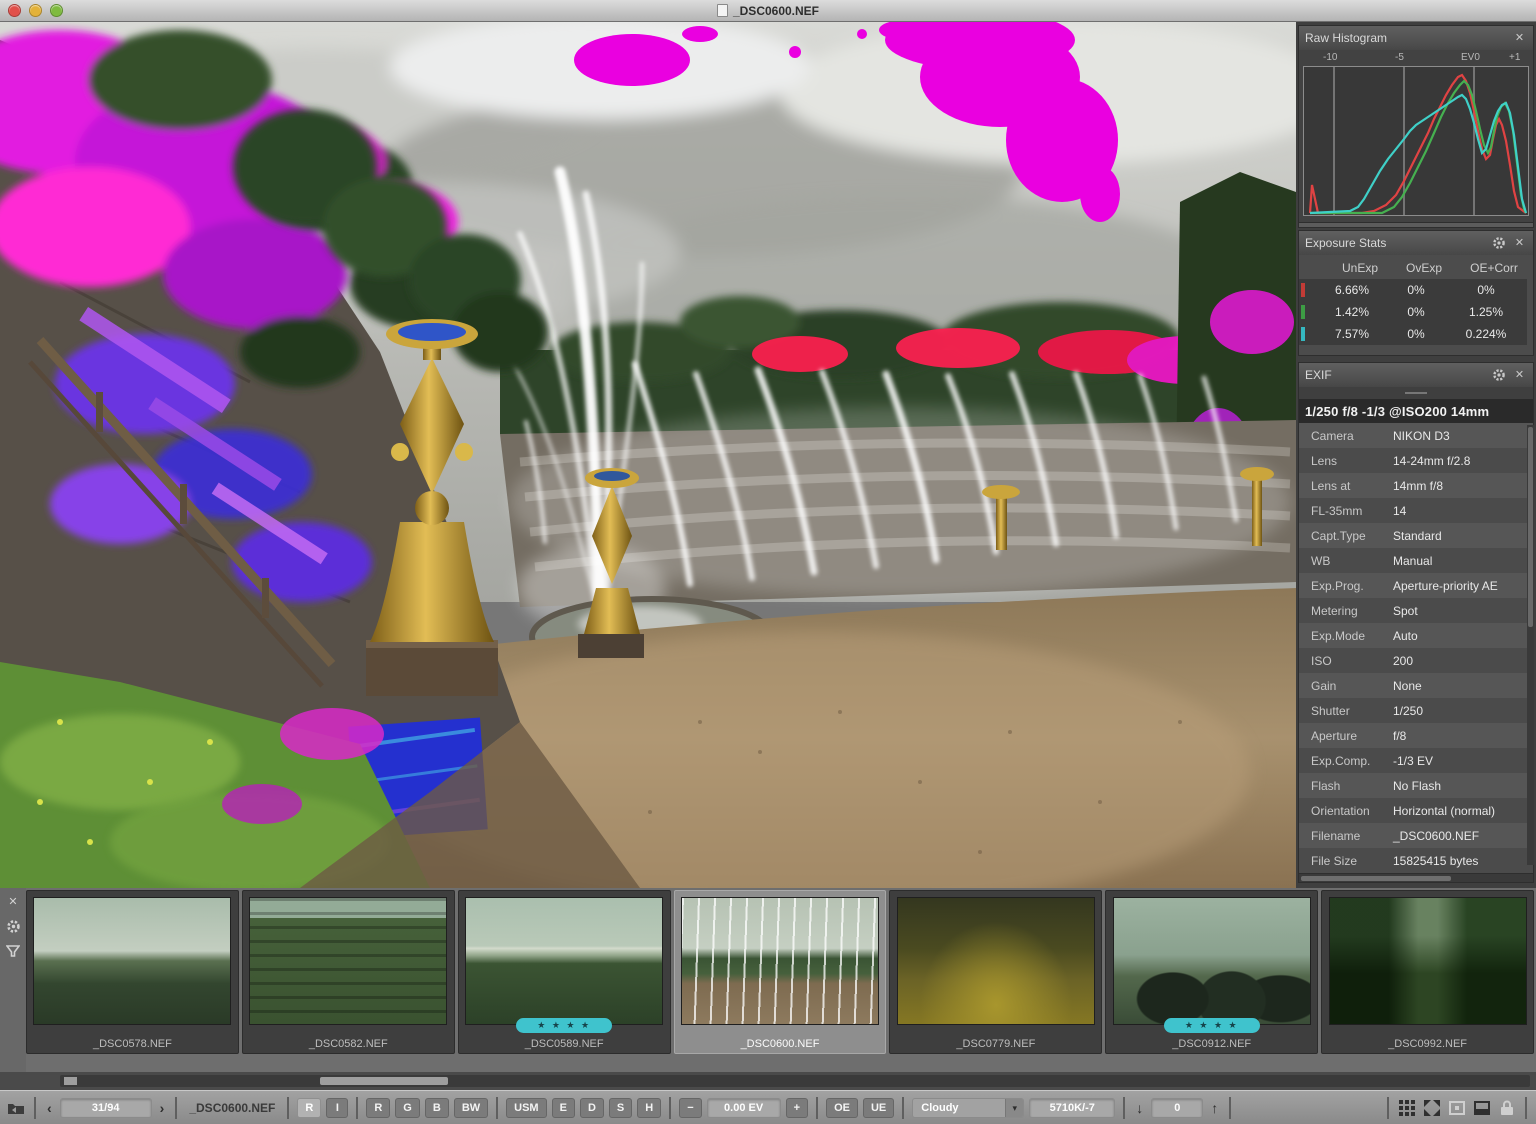 This screenshot has height=1124, width=1536. Describe the element at coordinates (1303, 312) in the screenshot. I see `green-channel-chip` at that location.